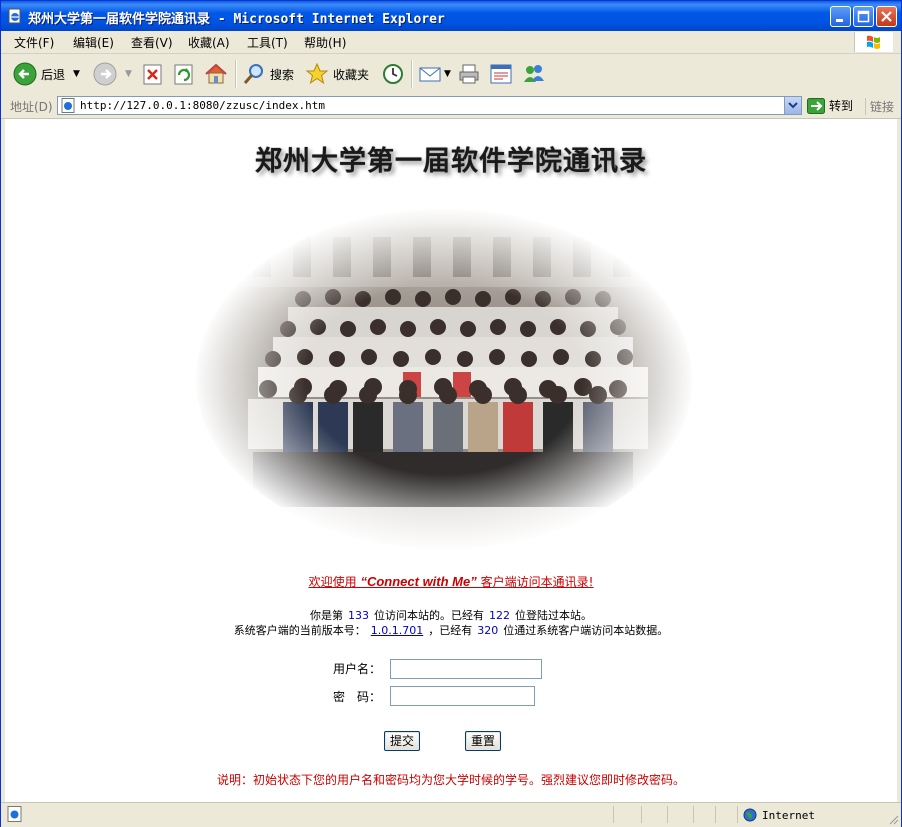  I want to click on messenger-button, so click(534, 74).